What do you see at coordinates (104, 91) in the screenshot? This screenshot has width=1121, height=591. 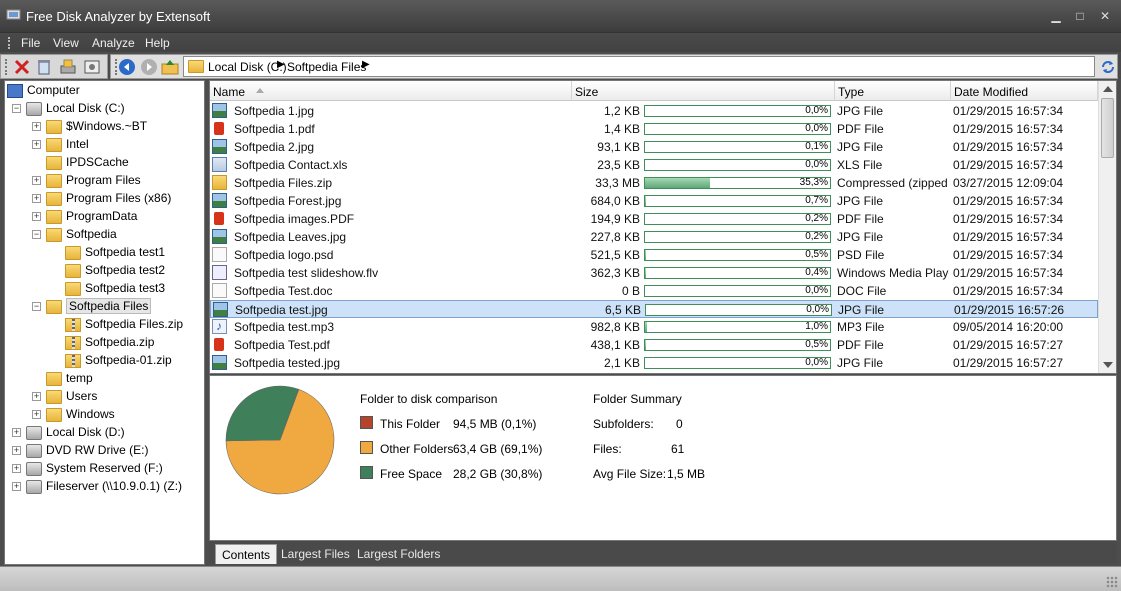 I see `tree-node: Computer` at bounding box center [104, 91].